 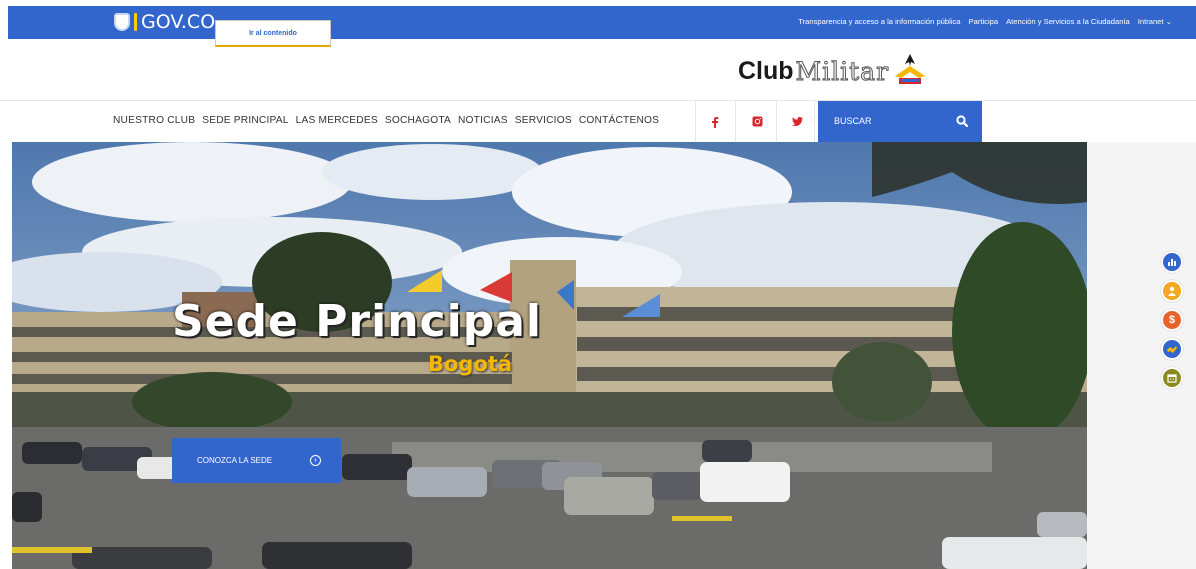 I want to click on gov-link-participa: Participa, so click(x=984, y=21).